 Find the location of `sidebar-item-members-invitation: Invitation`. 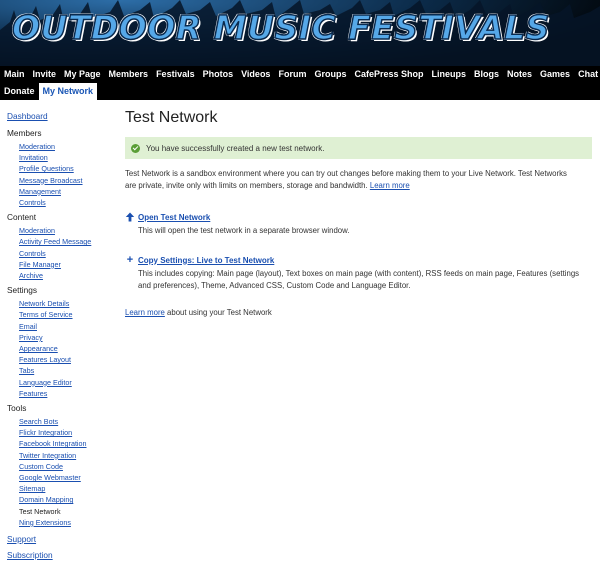

sidebar-item-members-invitation: Invitation is located at coordinates (62, 157).